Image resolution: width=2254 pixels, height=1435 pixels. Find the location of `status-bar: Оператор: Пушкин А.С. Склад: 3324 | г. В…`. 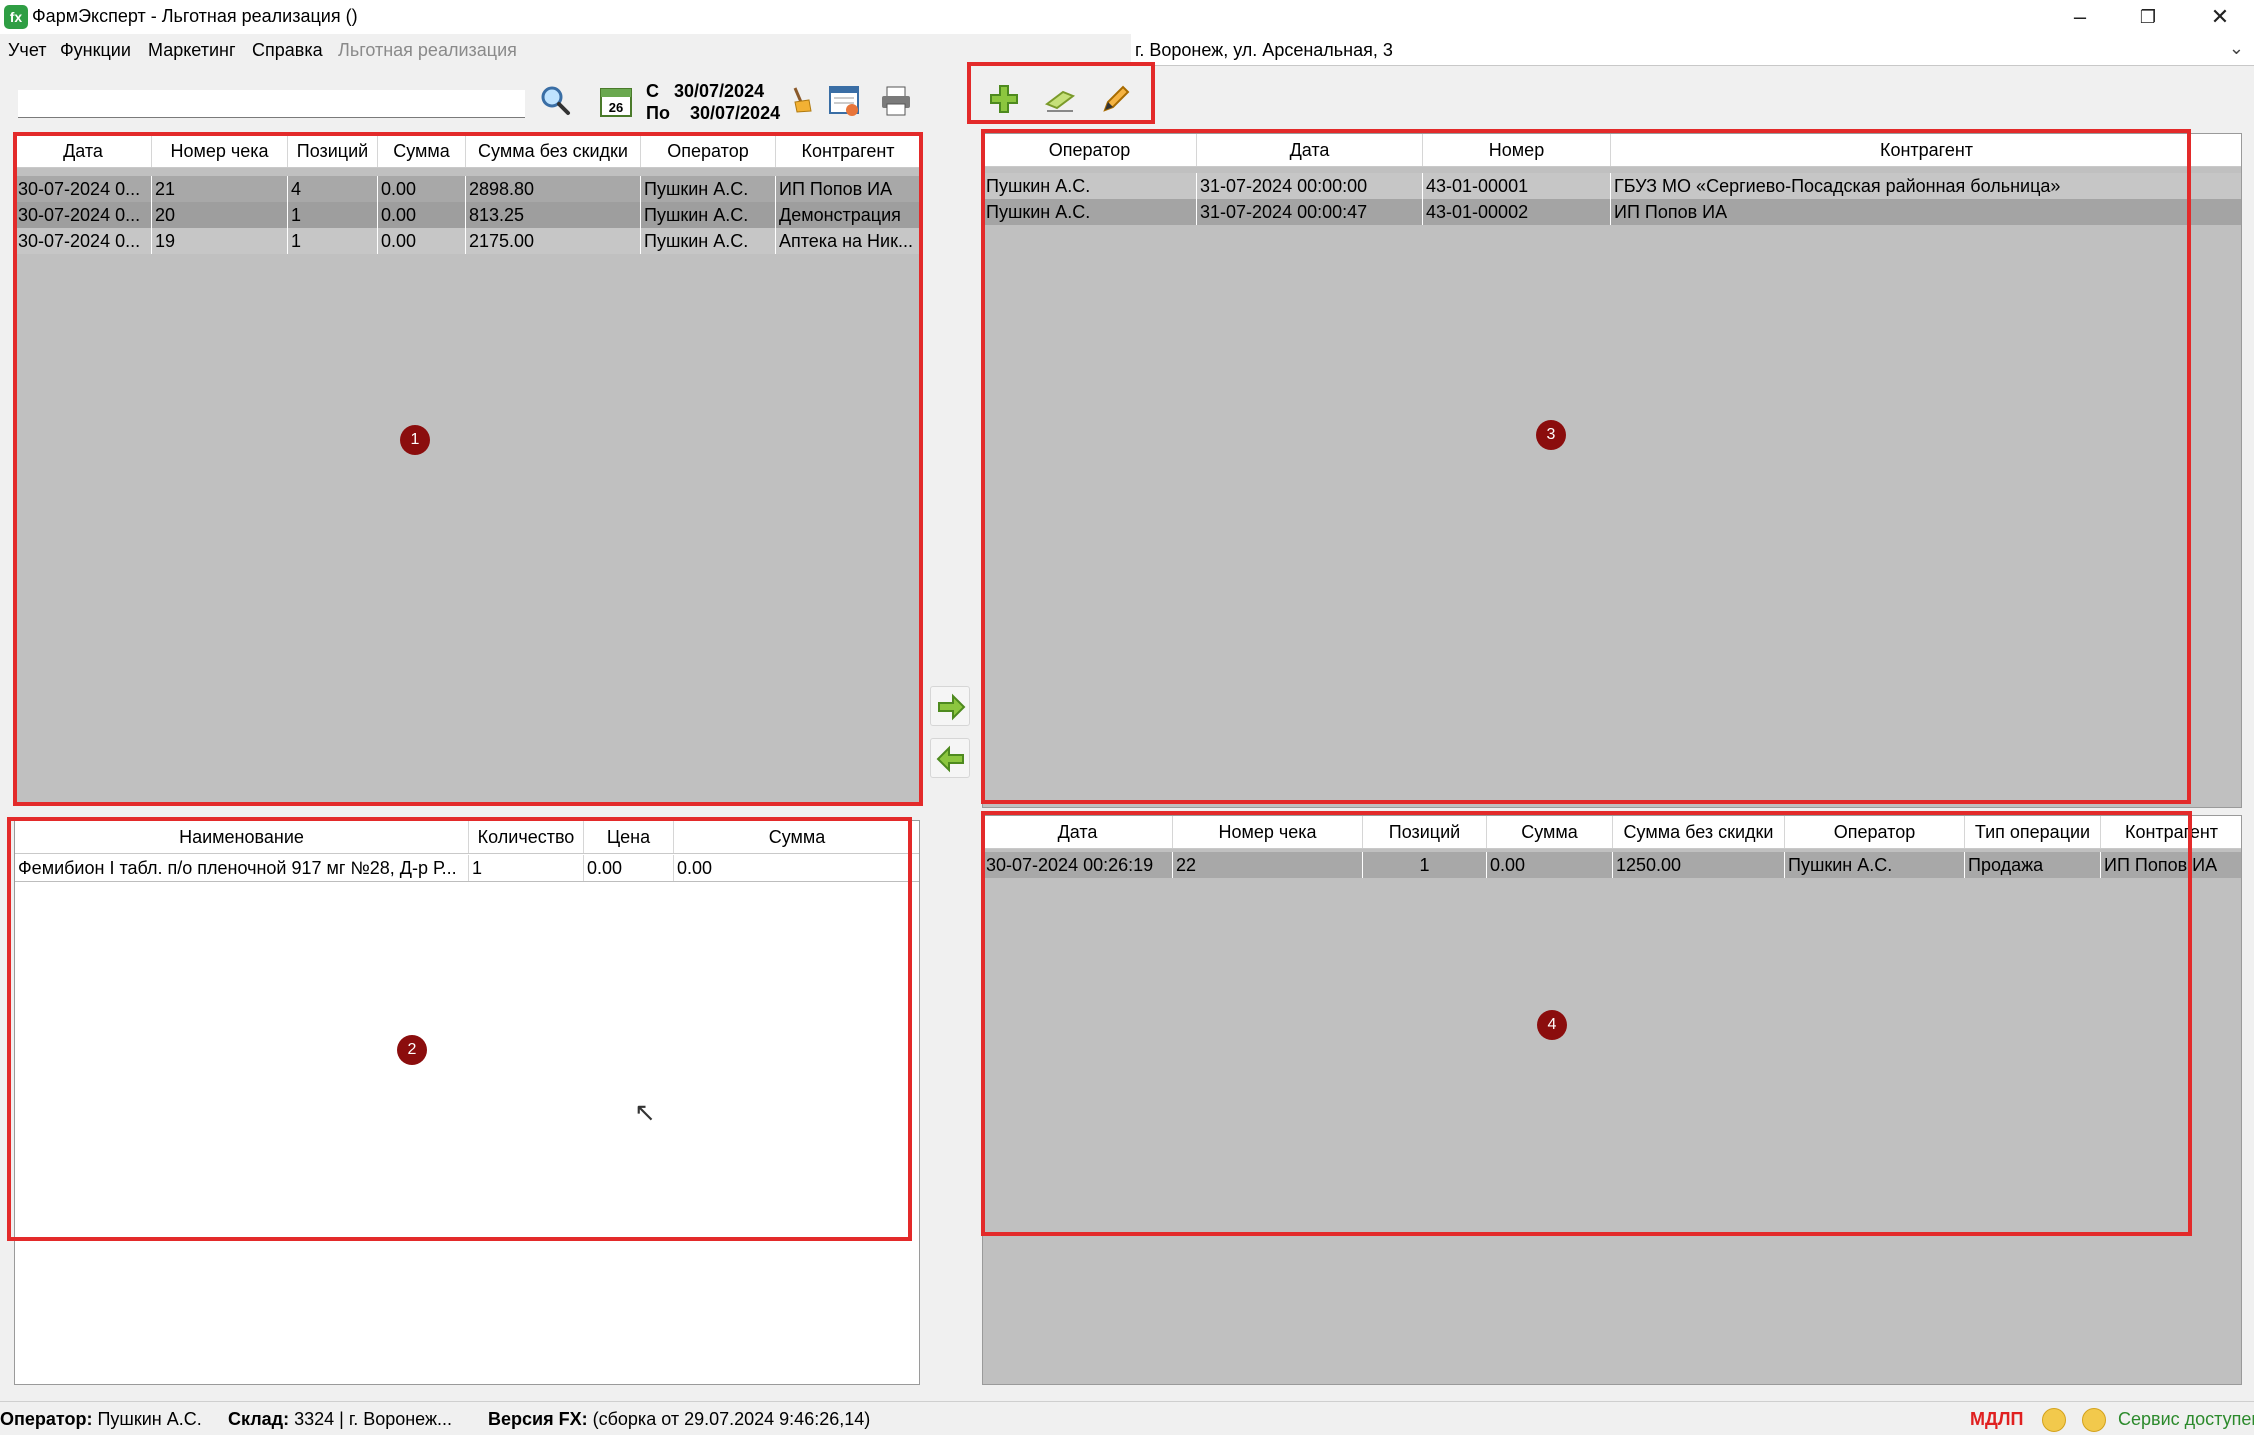

status-bar: Оператор: Пушкин А.С. Склад: 3324 | г. В… is located at coordinates (1127, 1418).